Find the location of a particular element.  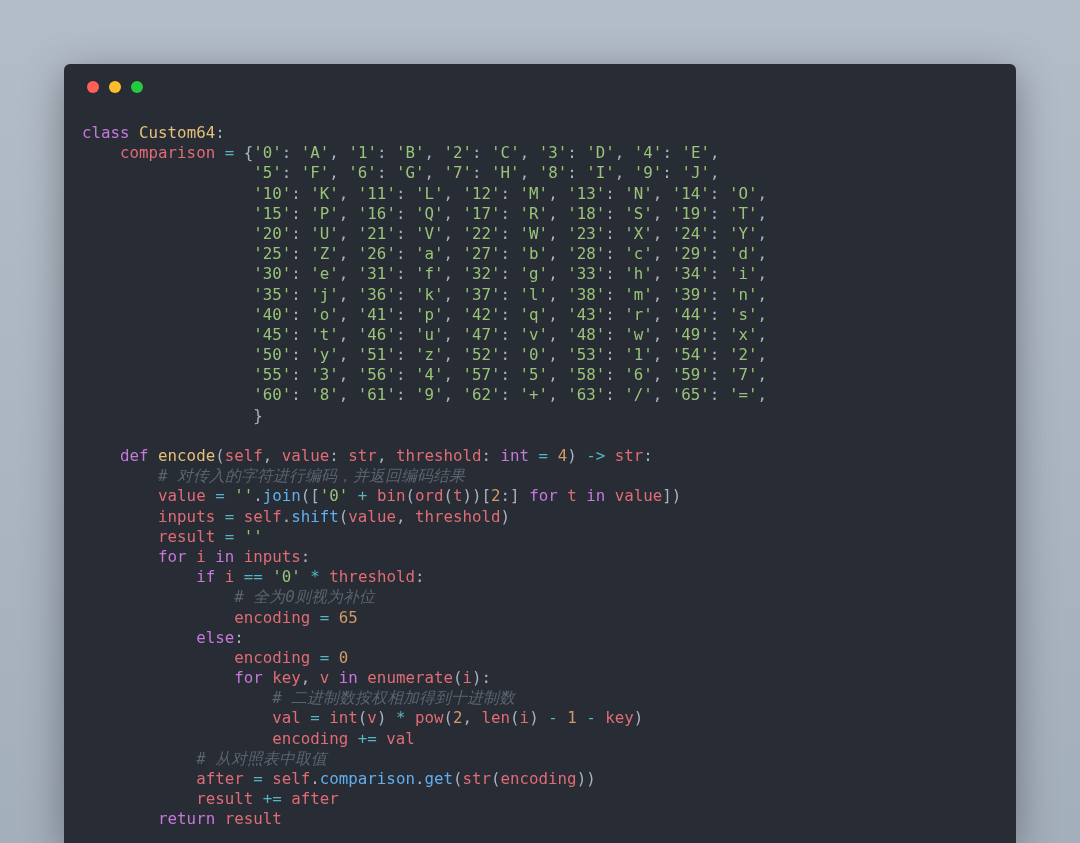

code-line: } is located at coordinates (257, 415).